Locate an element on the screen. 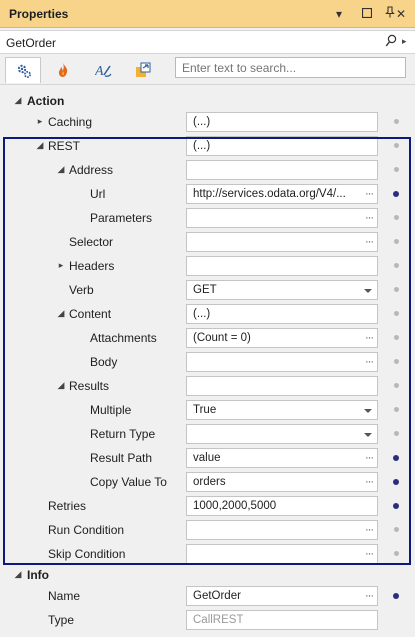 This screenshot has height=637, width=415. tab-appearance: A is located at coordinates (103, 70).